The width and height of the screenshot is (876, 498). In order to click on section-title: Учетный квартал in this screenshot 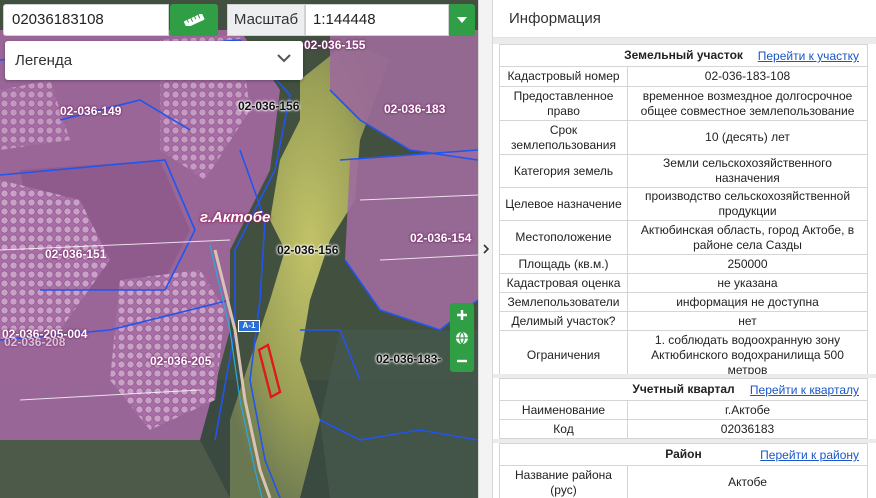, I will do `click(683, 389)`.